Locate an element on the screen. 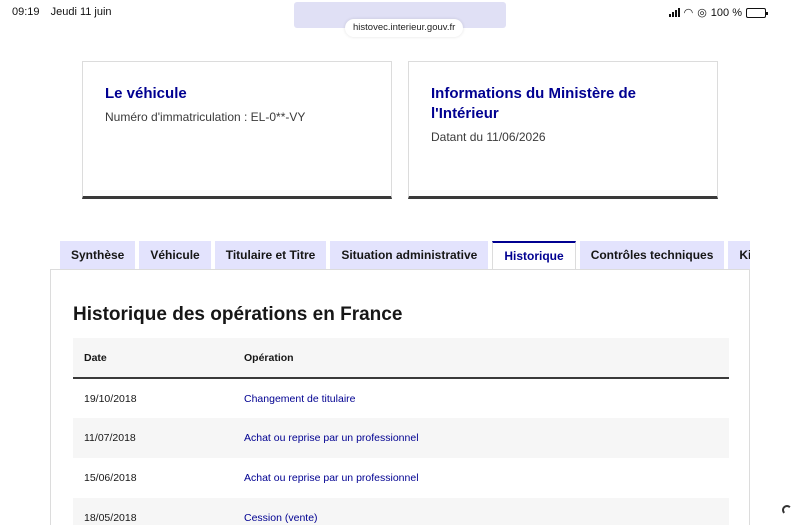 This screenshot has width=800, height=525. tab-synthese: Synthèse is located at coordinates (98, 255).